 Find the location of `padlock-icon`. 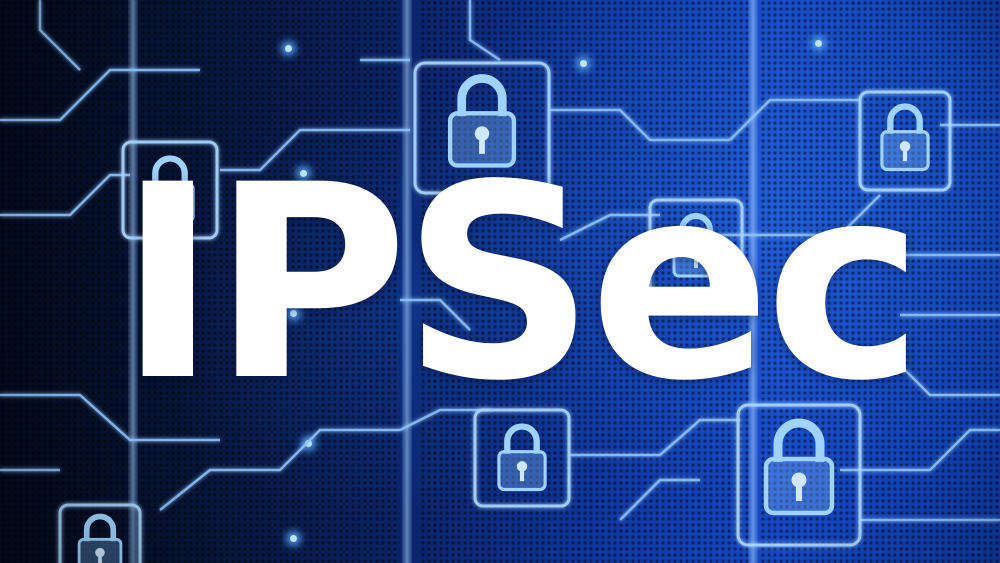

padlock-icon is located at coordinates (100, 540).